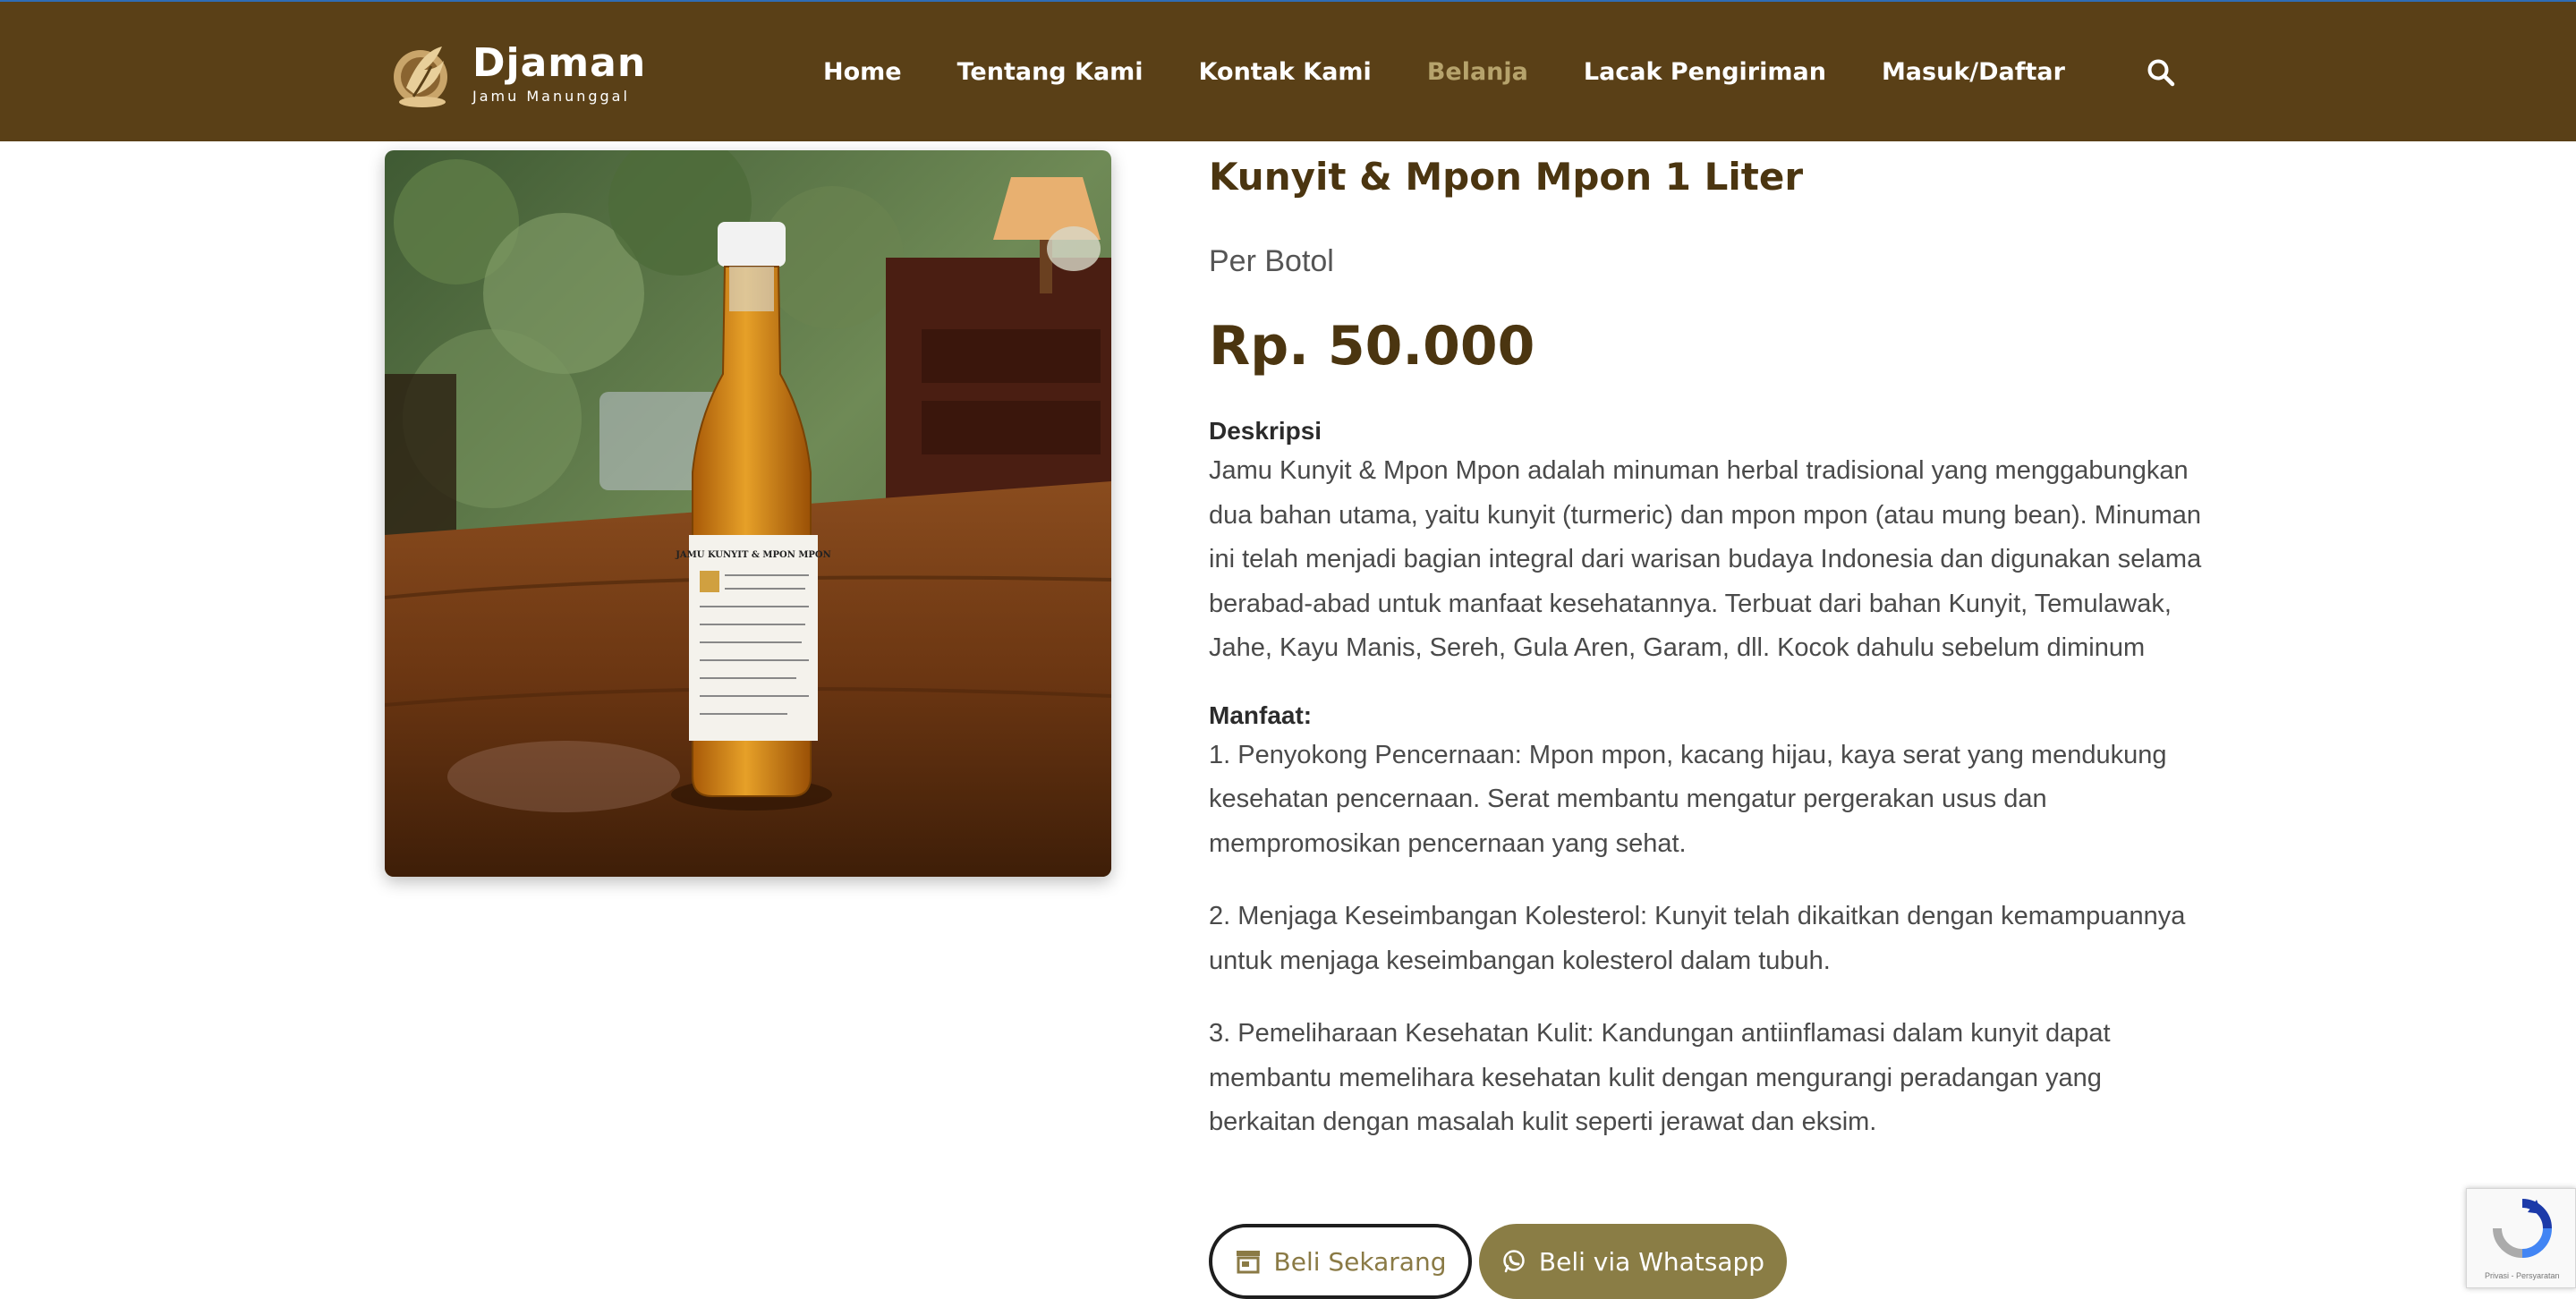  I want to click on nav-home: Home, so click(862, 72).